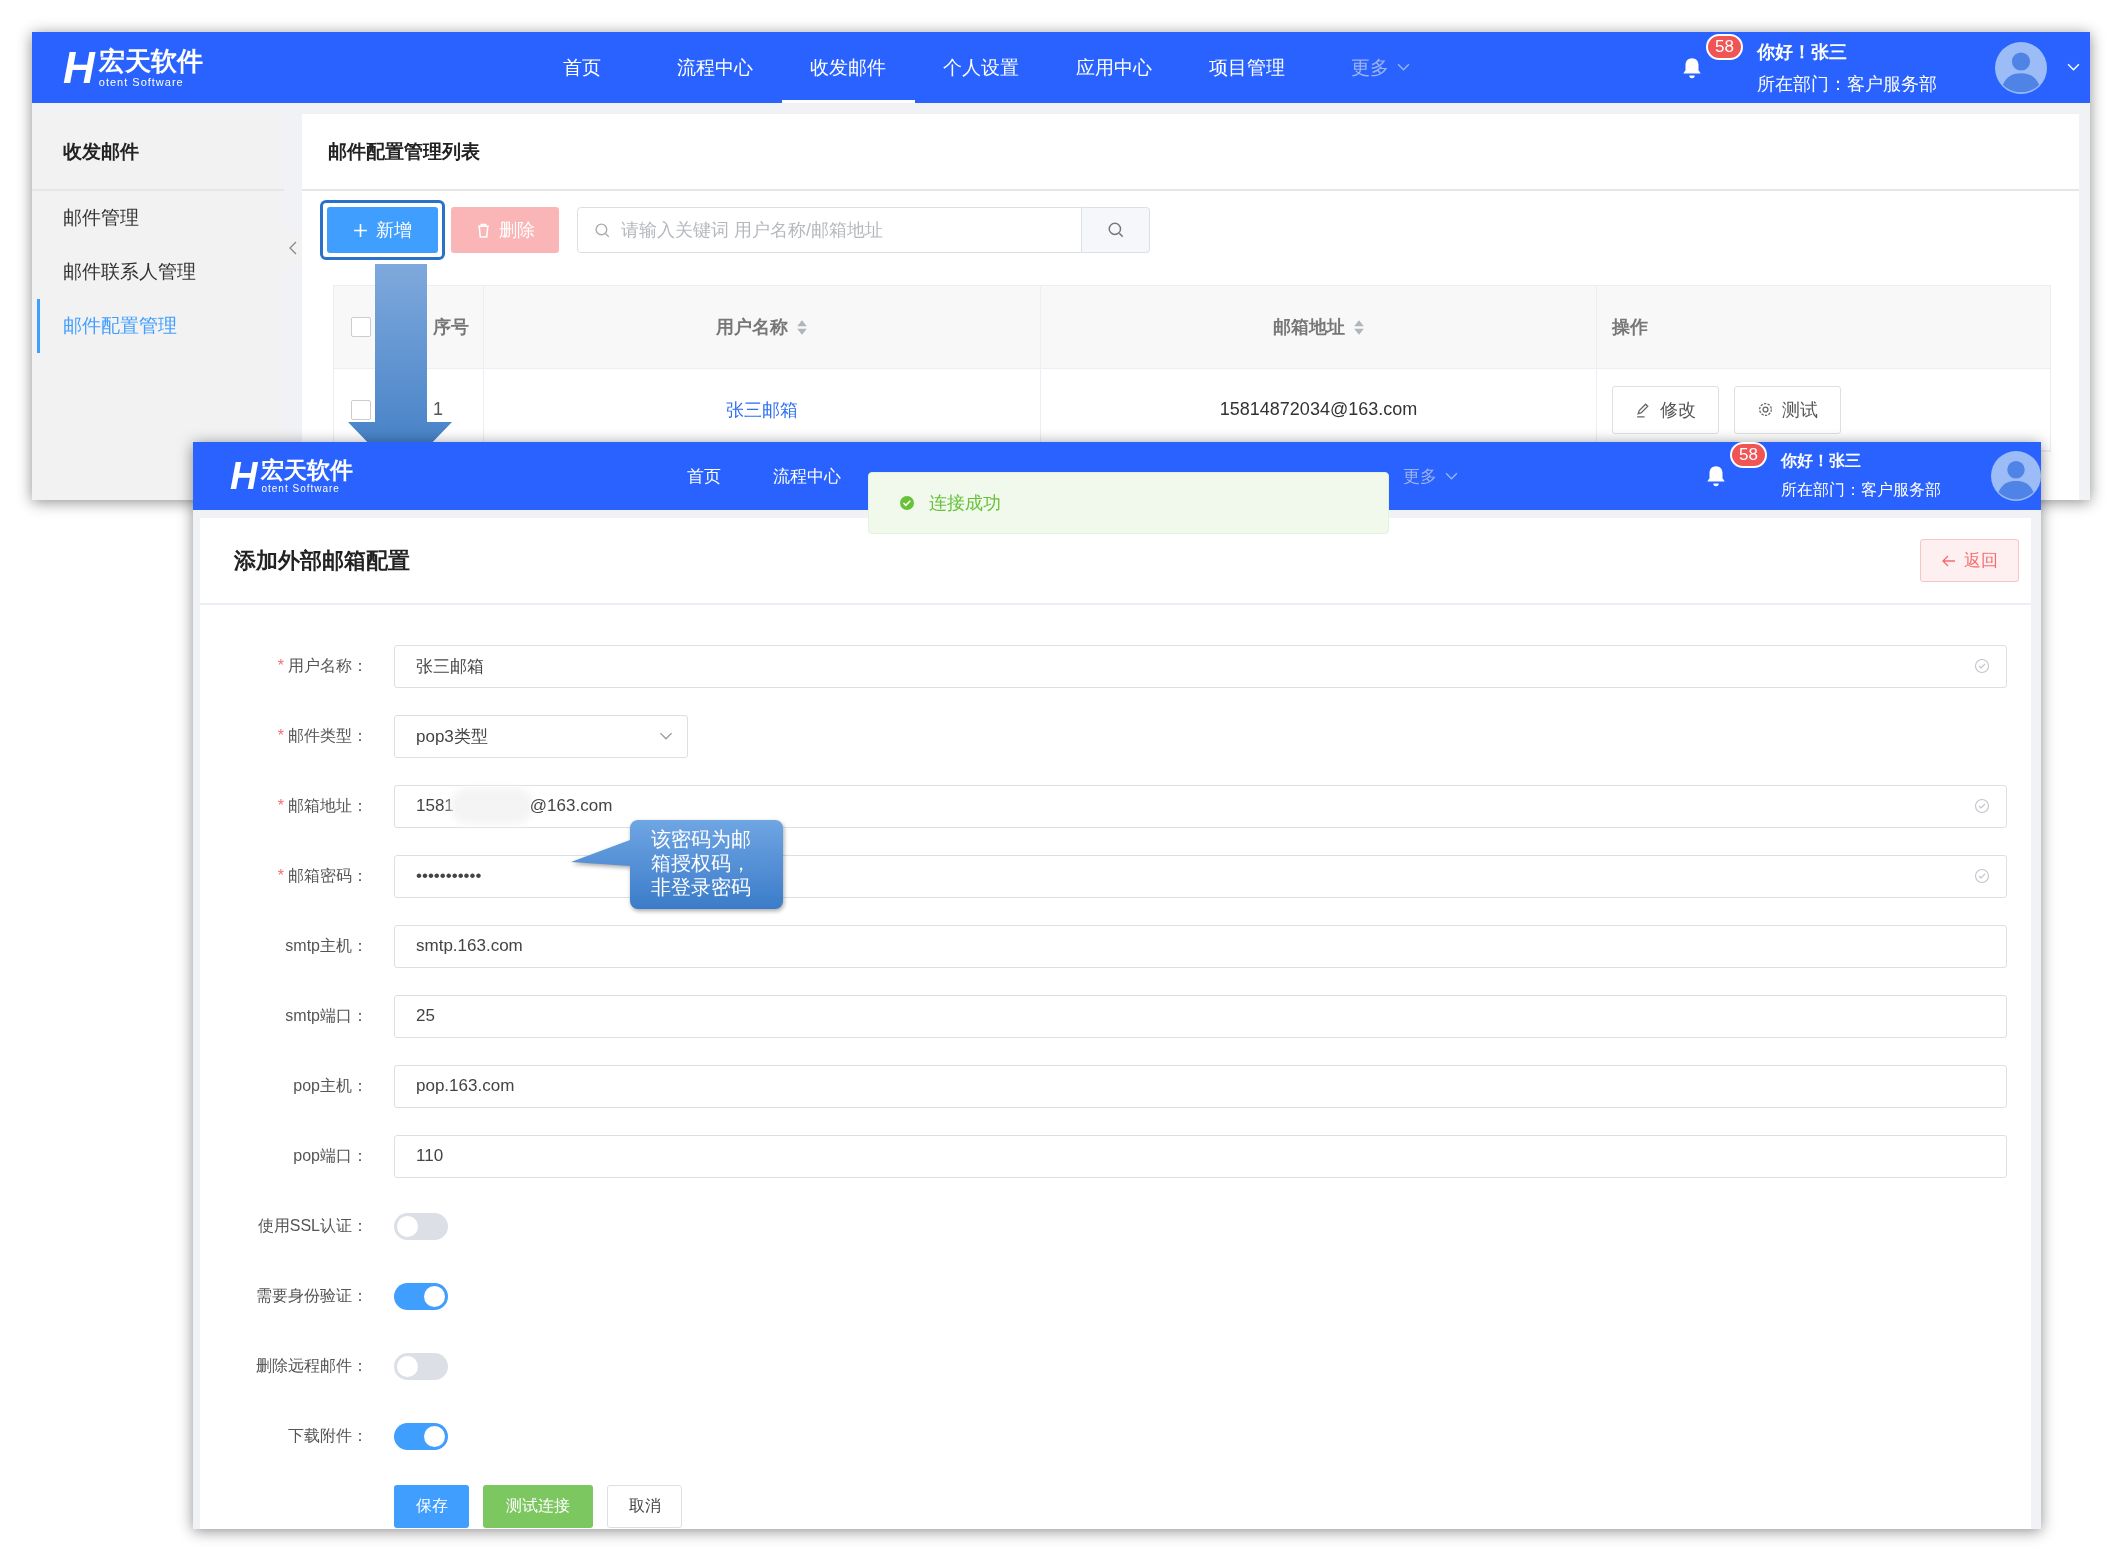 The width and height of the screenshot is (2121, 1561). What do you see at coordinates (322, 805) in the screenshot?
I see `field-label: * 邮箱地址：` at bounding box center [322, 805].